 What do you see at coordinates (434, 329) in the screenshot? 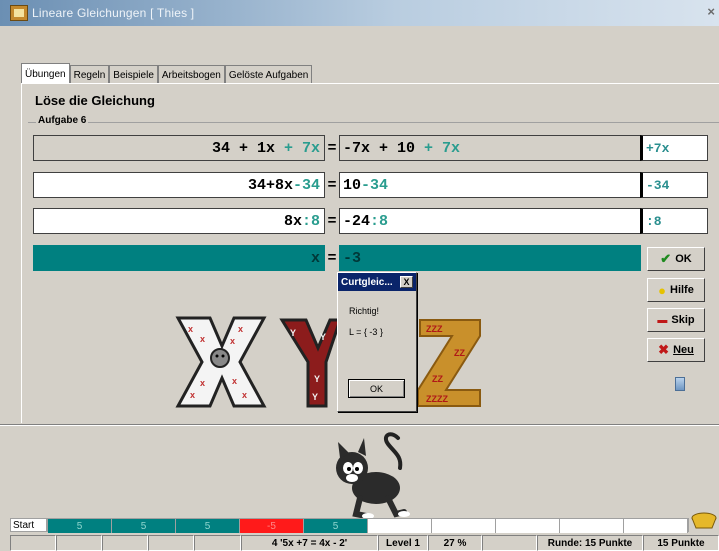
I see `svg-text: ZZZ` at bounding box center [434, 329].